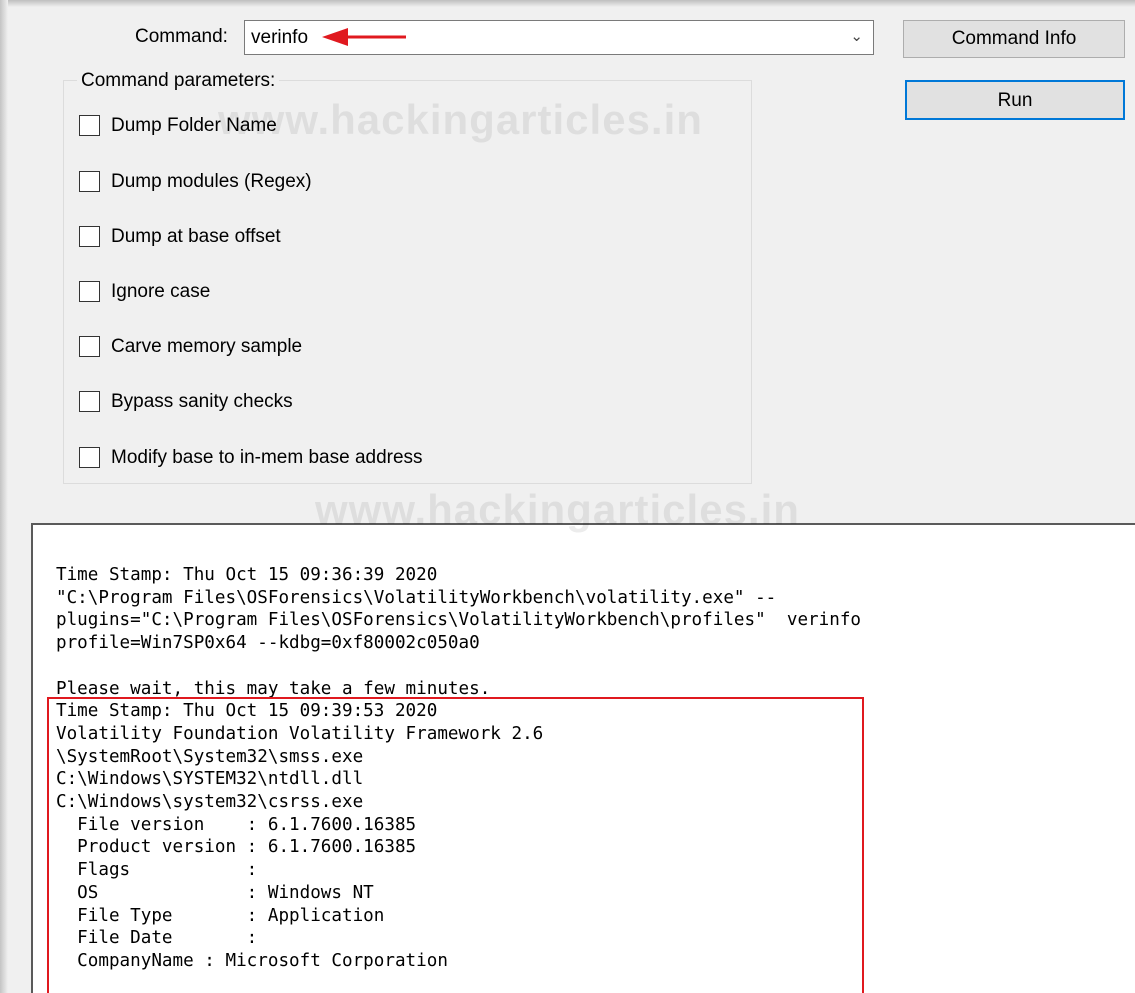  What do you see at coordinates (194, 125) in the screenshot?
I see `option-label: Dump Folder Name` at bounding box center [194, 125].